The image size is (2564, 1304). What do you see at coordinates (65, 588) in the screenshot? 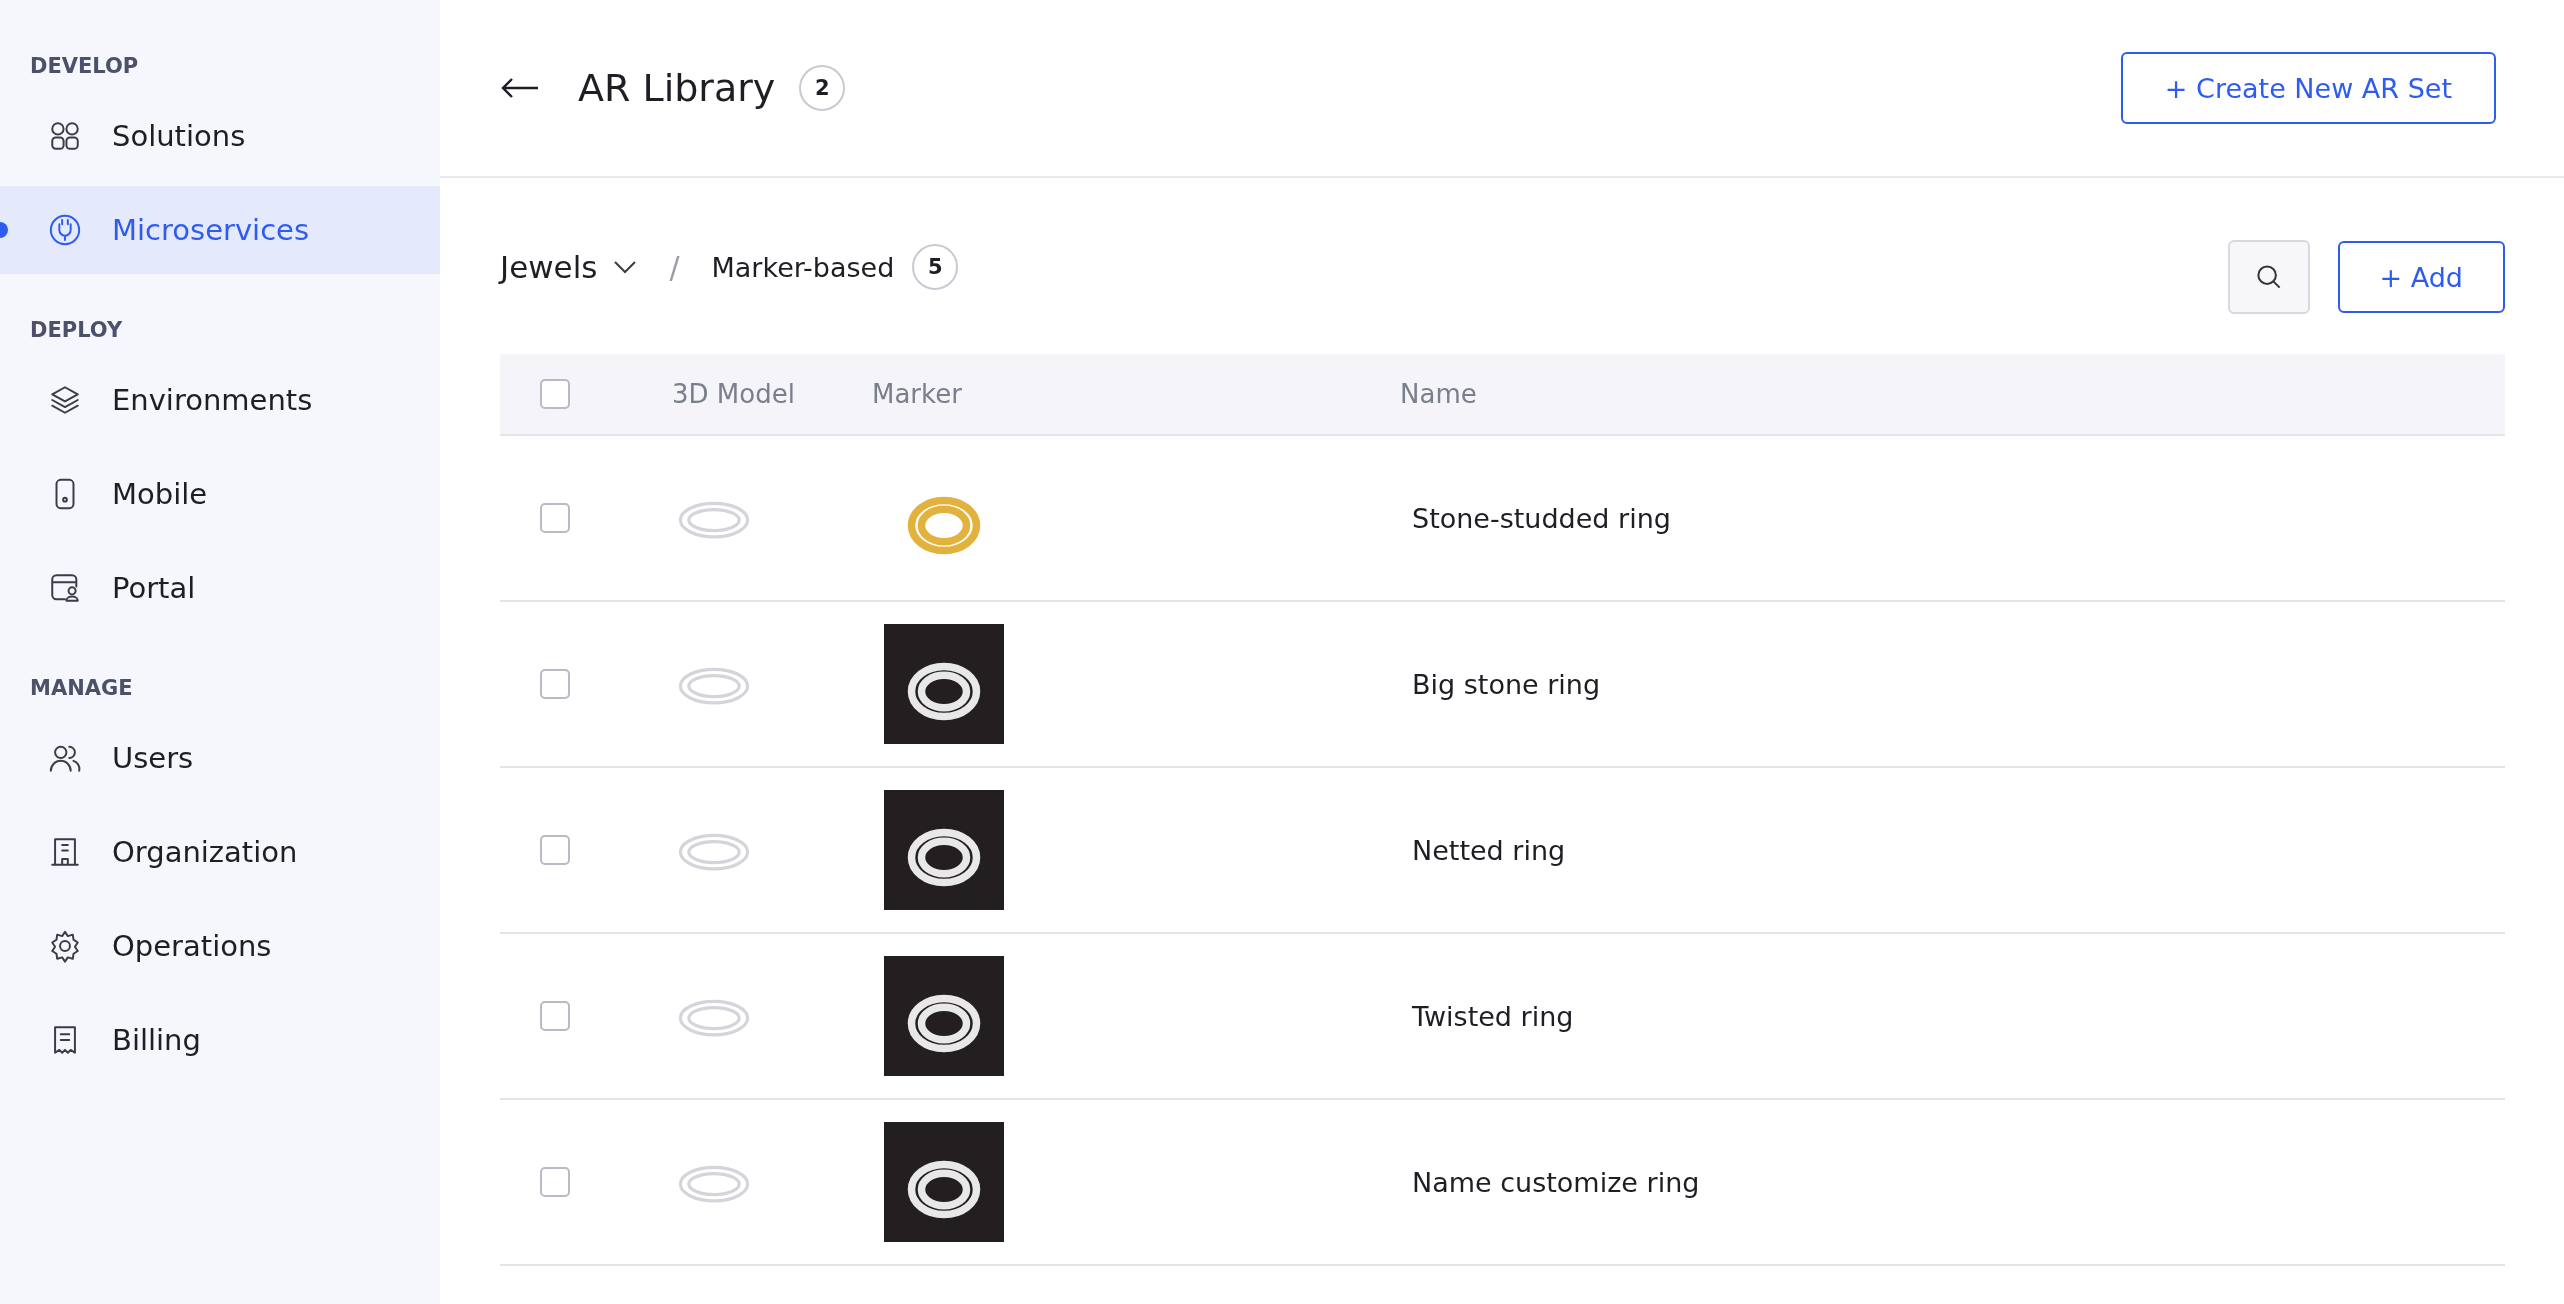
I see `portal-icon` at bounding box center [65, 588].